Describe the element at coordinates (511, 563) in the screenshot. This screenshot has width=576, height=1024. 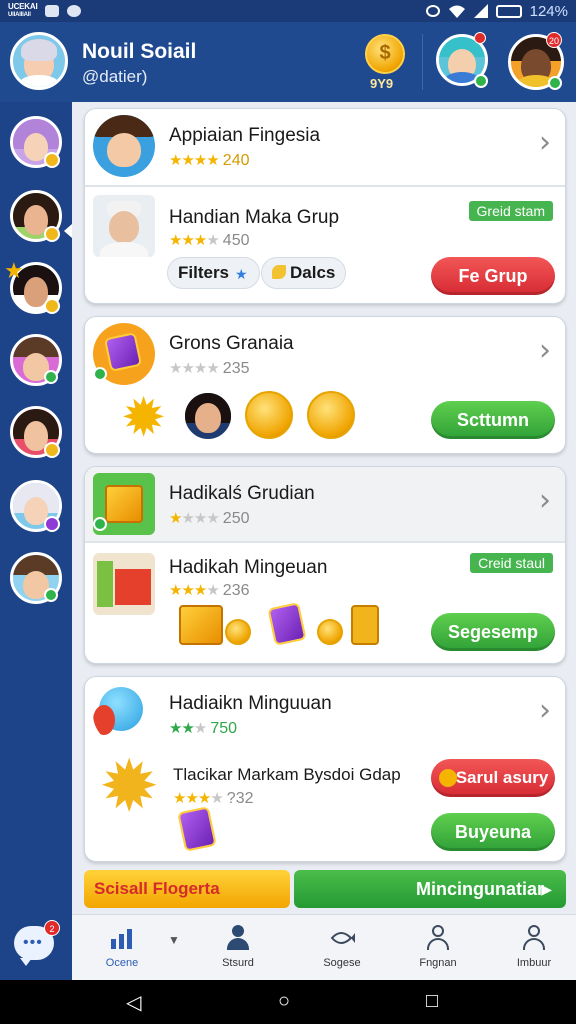
I see `status-badge: Creid staul` at that location.